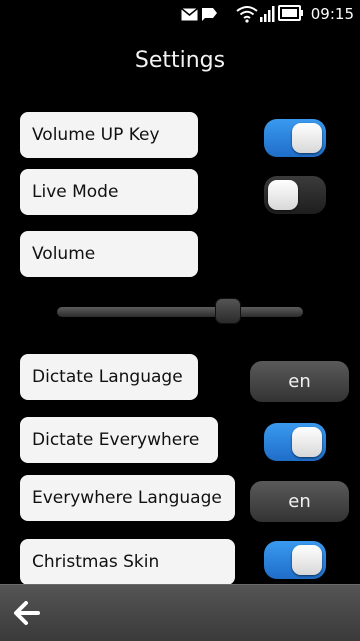 The image size is (360, 641). Describe the element at coordinates (109, 135) in the screenshot. I see `volume-up-key-label: Volume UP Key` at that location.